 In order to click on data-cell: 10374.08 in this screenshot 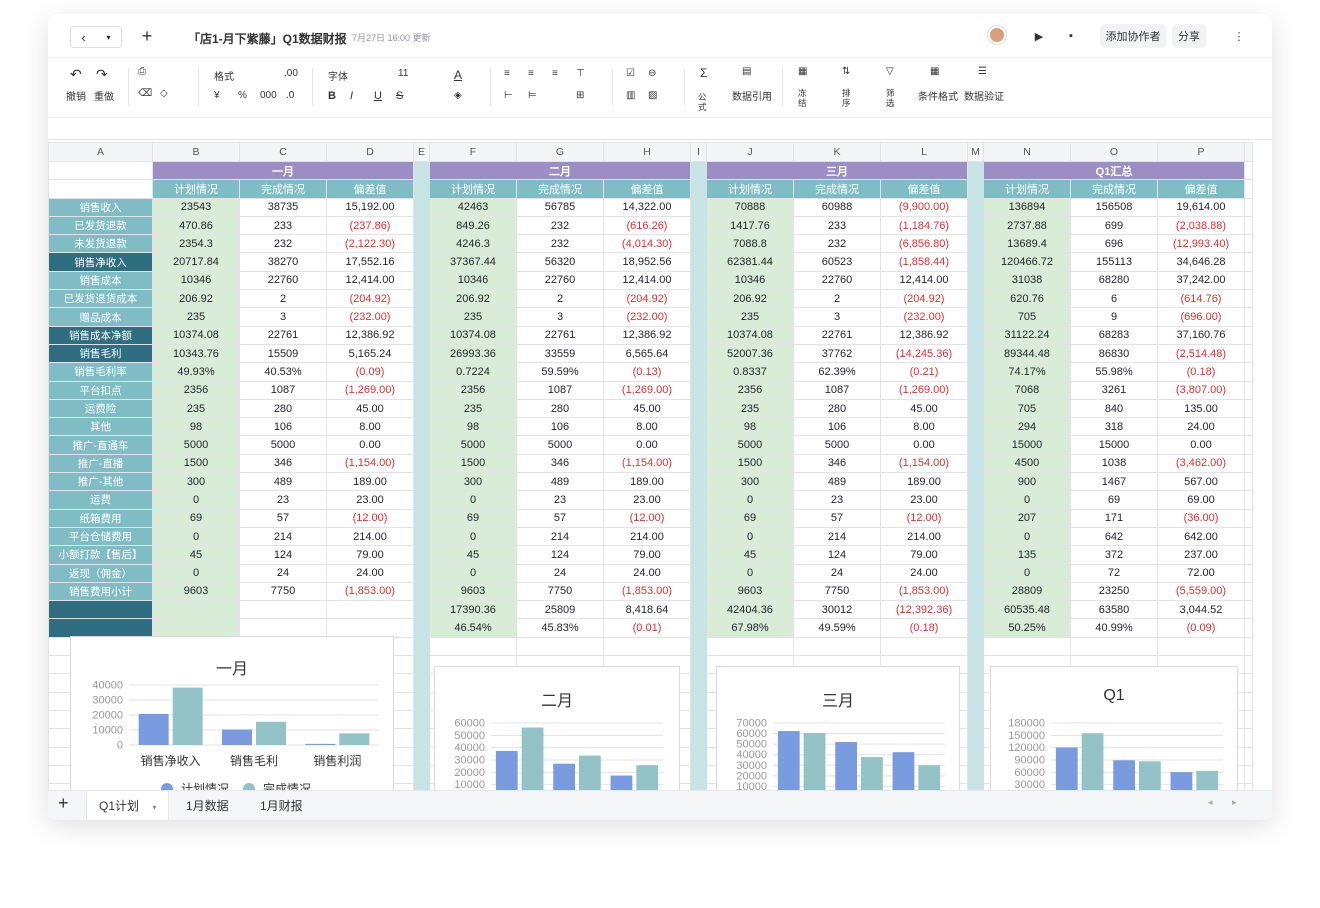, I will do `click(473, 335)`.